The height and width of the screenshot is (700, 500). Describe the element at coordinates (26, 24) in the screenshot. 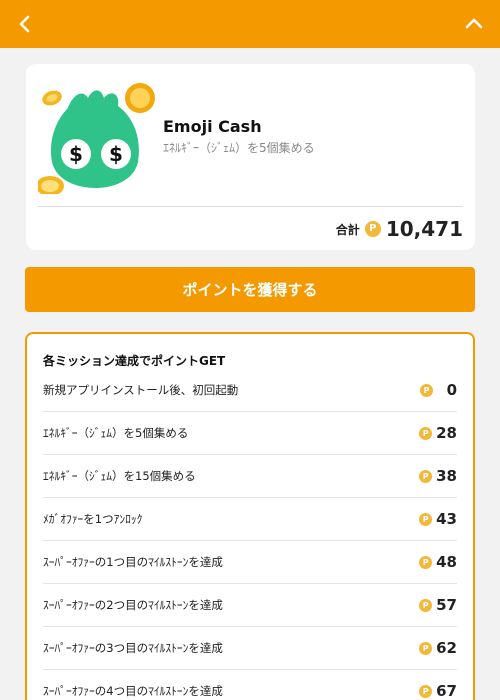

I see `chevron-left-icon` at that location.